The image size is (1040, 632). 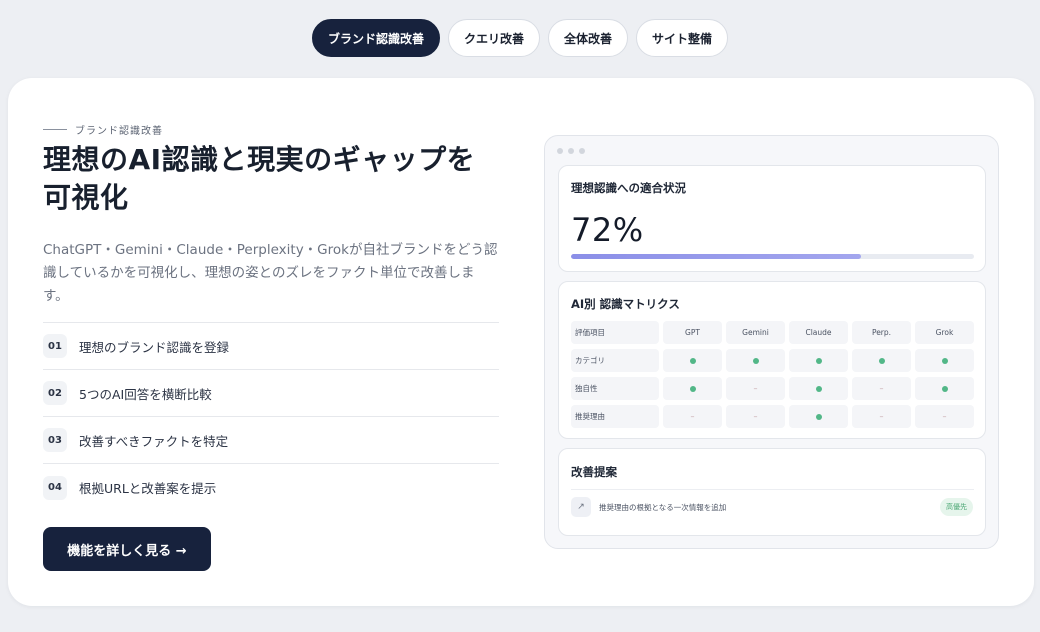 What do you see at coordinates (692, 332) in the screenshot?
I see `matrix-header: GPT` at bounding box center [692, 332].